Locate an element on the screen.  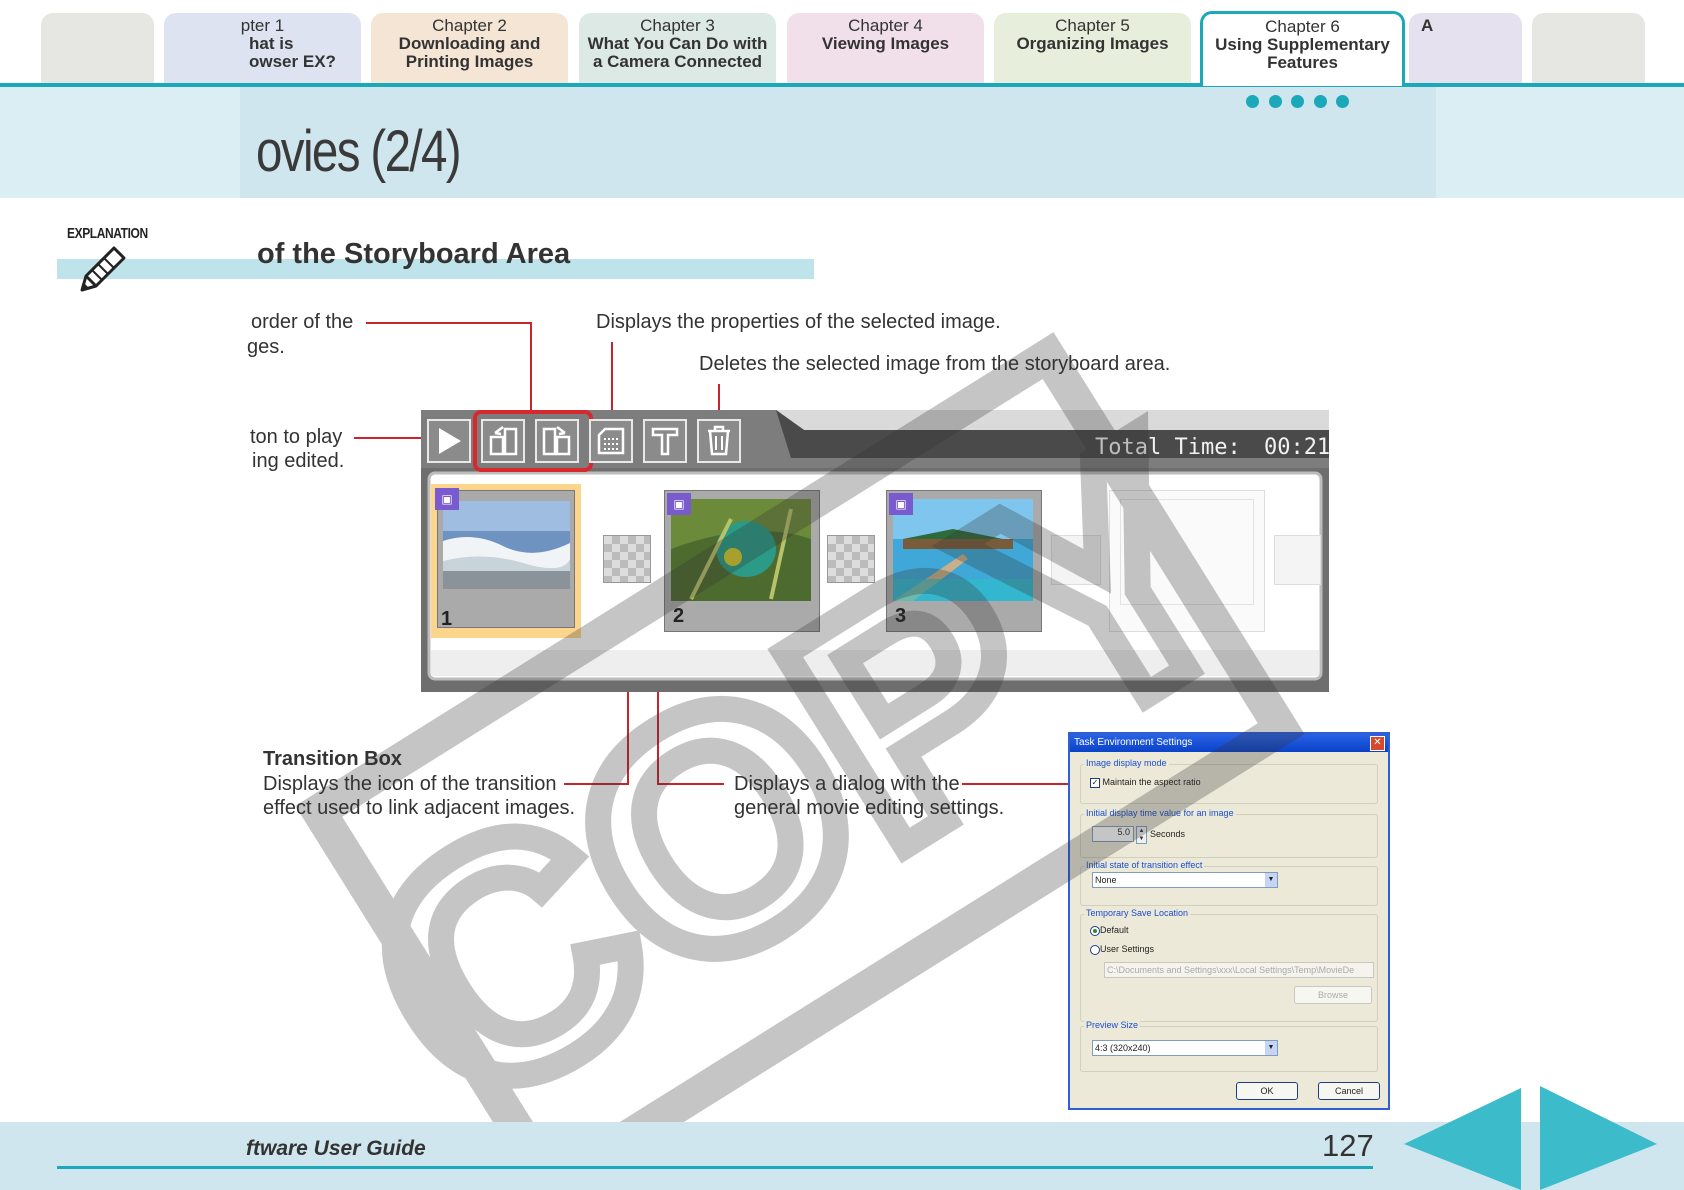
annotation-transition-title: Transition Box is located at coordinates (332, 759).